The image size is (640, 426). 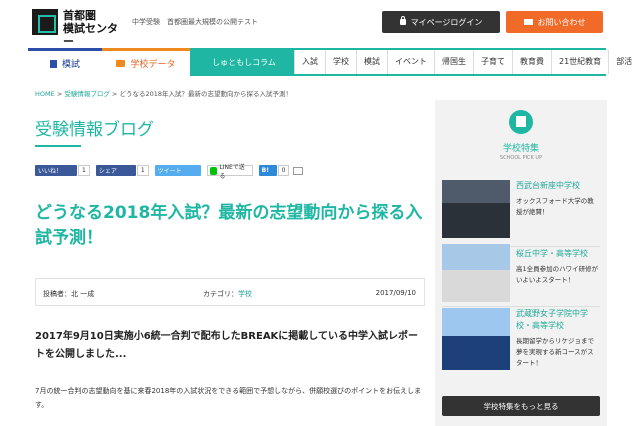 I want to click on nav-categories: 入試 学校 模試 イベント 帰国生 子育て 教育費 21世紀教育 部活, so click(x=467, y=62).